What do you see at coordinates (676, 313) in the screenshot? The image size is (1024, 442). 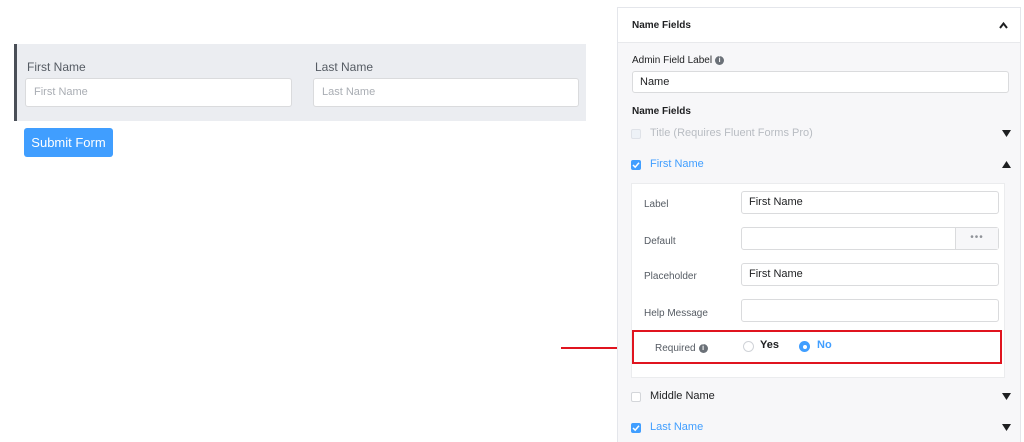 I see `help-message-setting-label: Help Message` at bounding box center [676, 313].